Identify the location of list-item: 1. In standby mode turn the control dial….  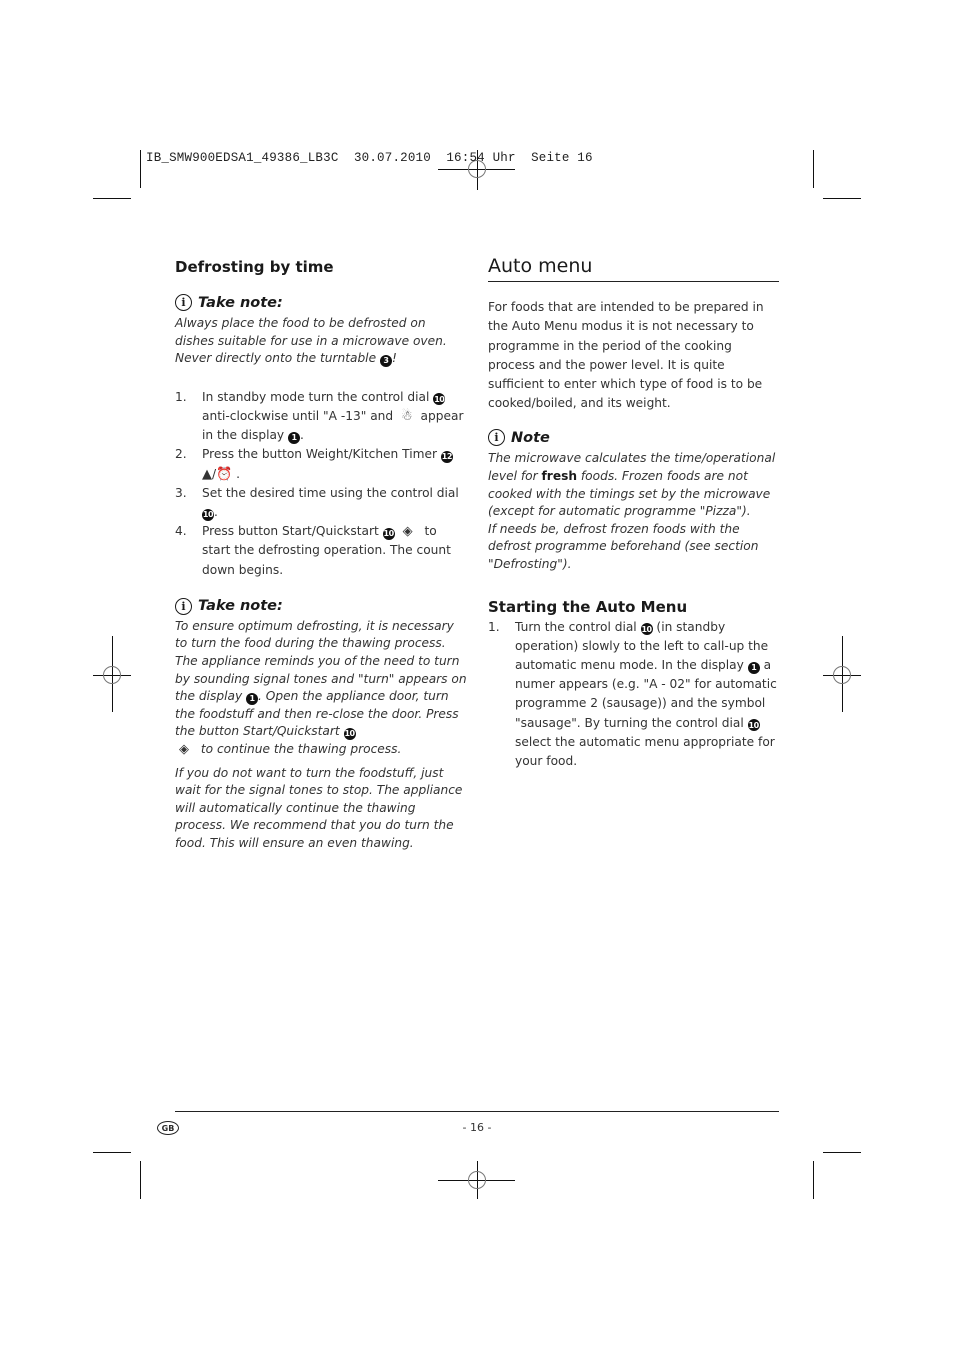
(321, 417).